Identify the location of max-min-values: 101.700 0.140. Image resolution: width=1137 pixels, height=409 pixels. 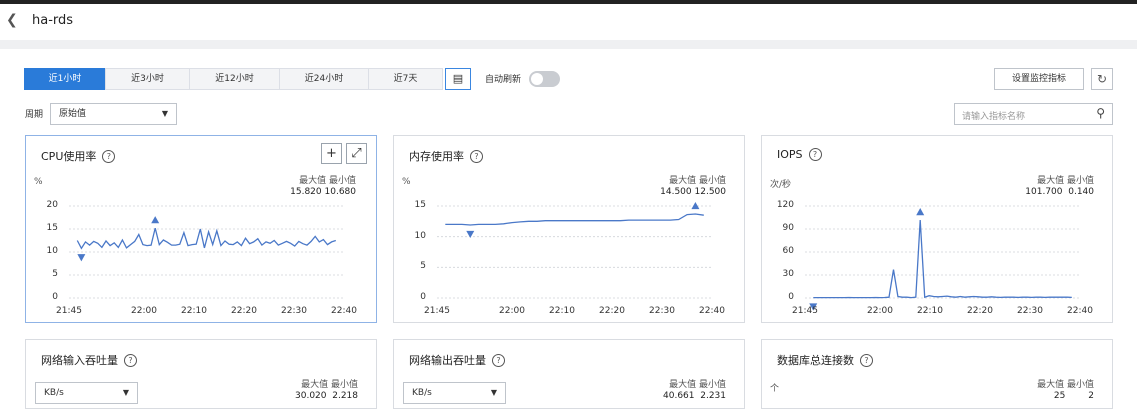
(1059, 192).